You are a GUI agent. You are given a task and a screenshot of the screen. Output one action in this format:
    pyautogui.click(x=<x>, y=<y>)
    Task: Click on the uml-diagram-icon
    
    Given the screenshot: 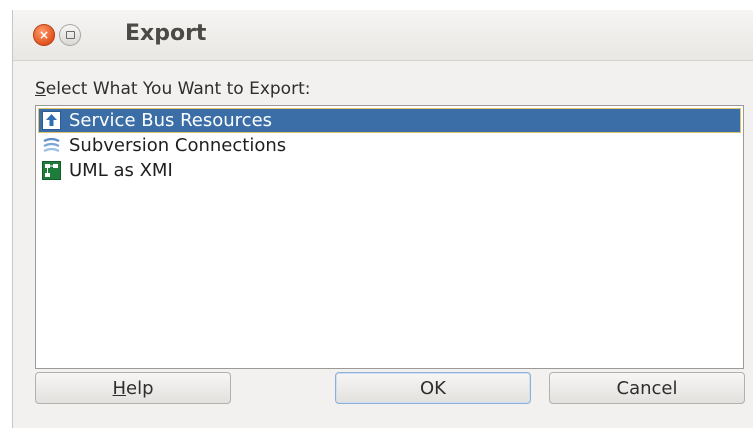 What is the action you would take?
    pyautogui.click(x=51, y=170)
    